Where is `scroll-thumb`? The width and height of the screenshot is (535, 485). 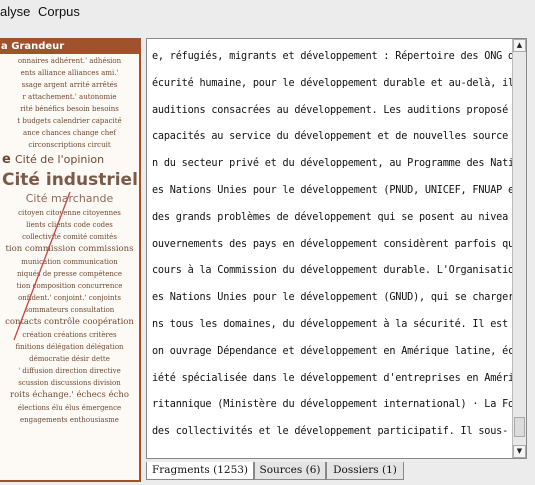
scroll-thumb is located at coordinates (519, 427).